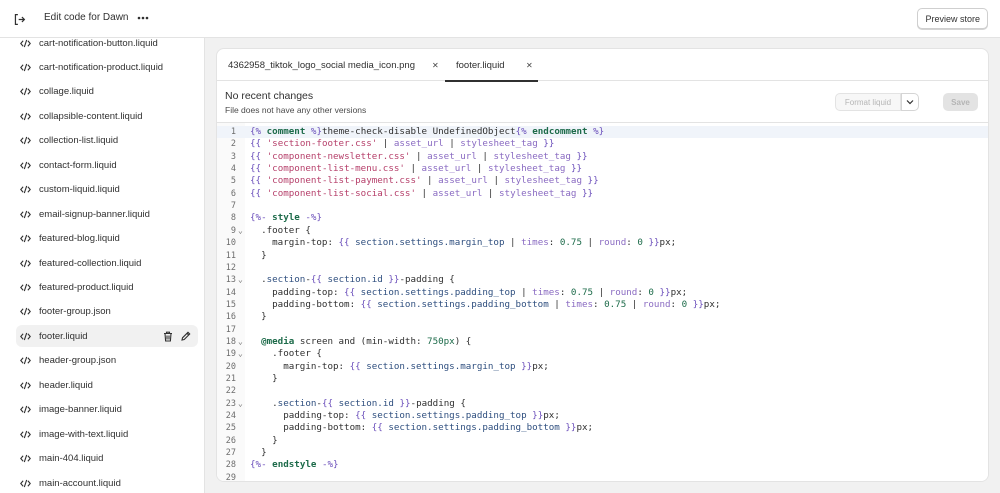 This screenshot has height=493, width=1000. I want to click on file-item: header-group.json, so click(107, 361).